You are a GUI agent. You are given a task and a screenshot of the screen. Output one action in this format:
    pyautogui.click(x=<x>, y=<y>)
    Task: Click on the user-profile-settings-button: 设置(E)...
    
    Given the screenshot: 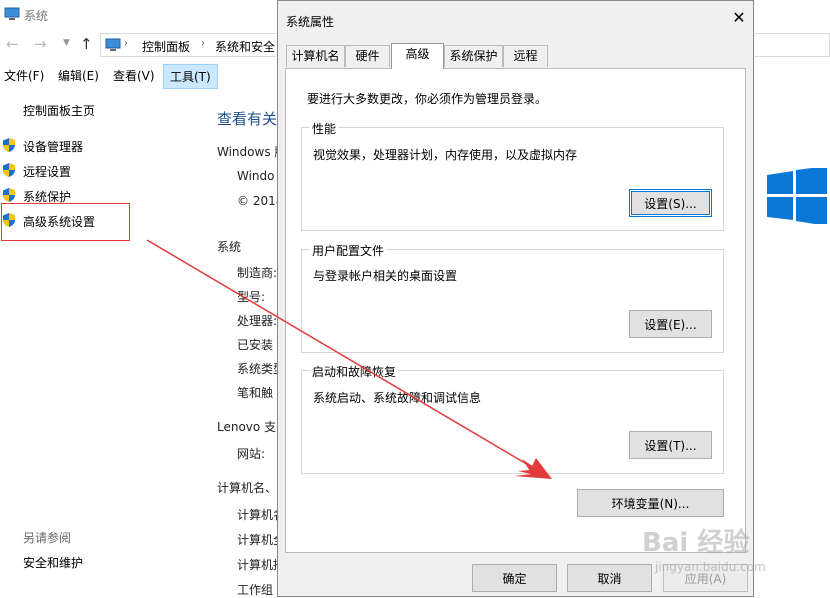 What is the action you would take?
    pyautogui.click(x=670, y=324)
    